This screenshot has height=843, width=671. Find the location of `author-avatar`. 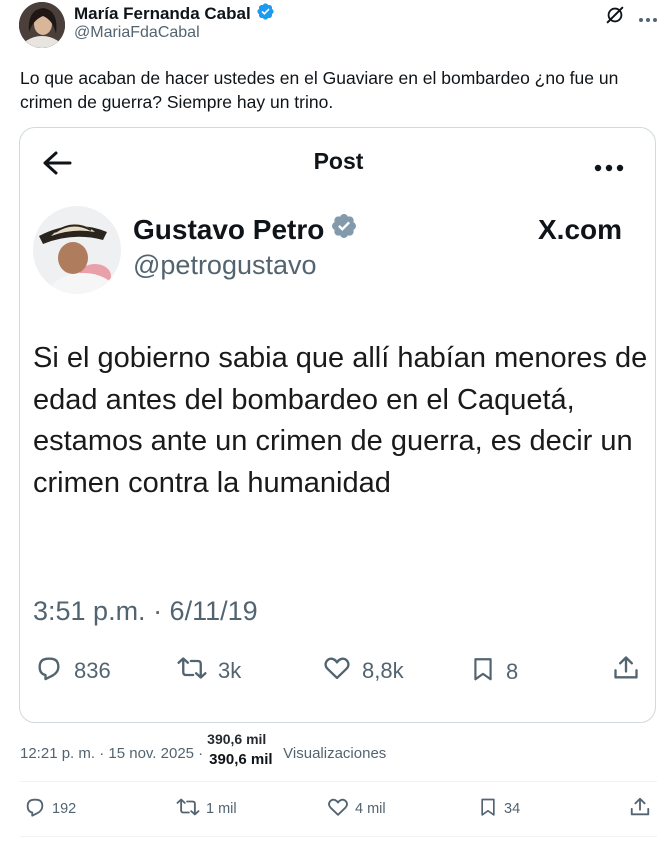

author-avatar is located at coordinates (42, 25).